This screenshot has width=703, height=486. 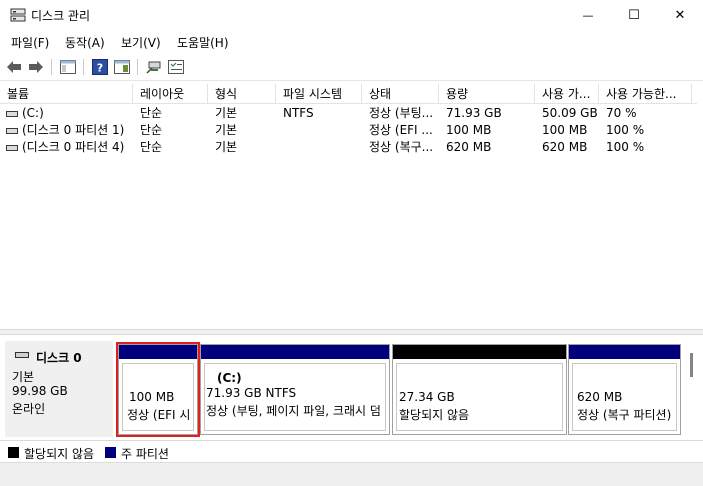 What do you see at coordinates (145, 454) in the screenshot?
I see `legend-primary-partition: 주 파티션` at bounding box center [145, 454].